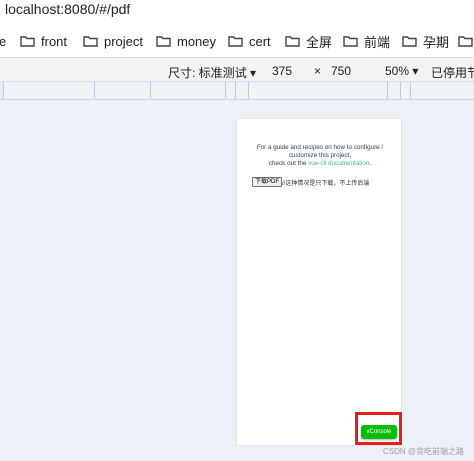 This screenshot has height=461, width=474. What do you see at coordinates (124, 41) in the screenshot?
I see `bookmark-label: project` at bounding box center [124, 41].